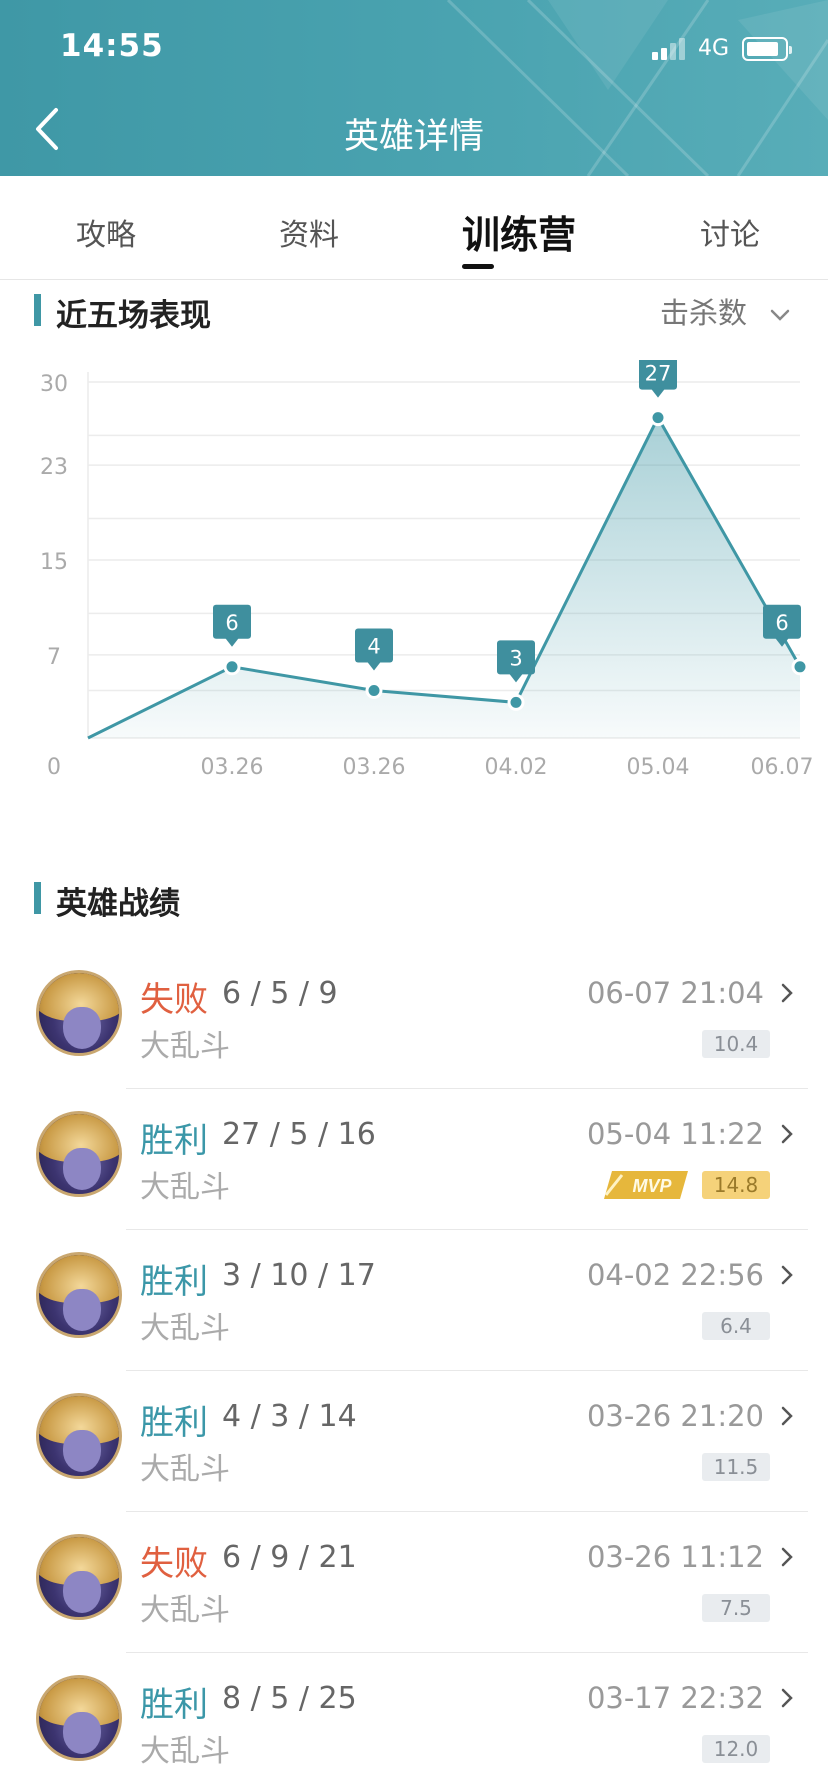  What do you see at coordinates (54, 657) in the screenshot?
I see `y-tick-label: 7` at bounding box center [54, 657].